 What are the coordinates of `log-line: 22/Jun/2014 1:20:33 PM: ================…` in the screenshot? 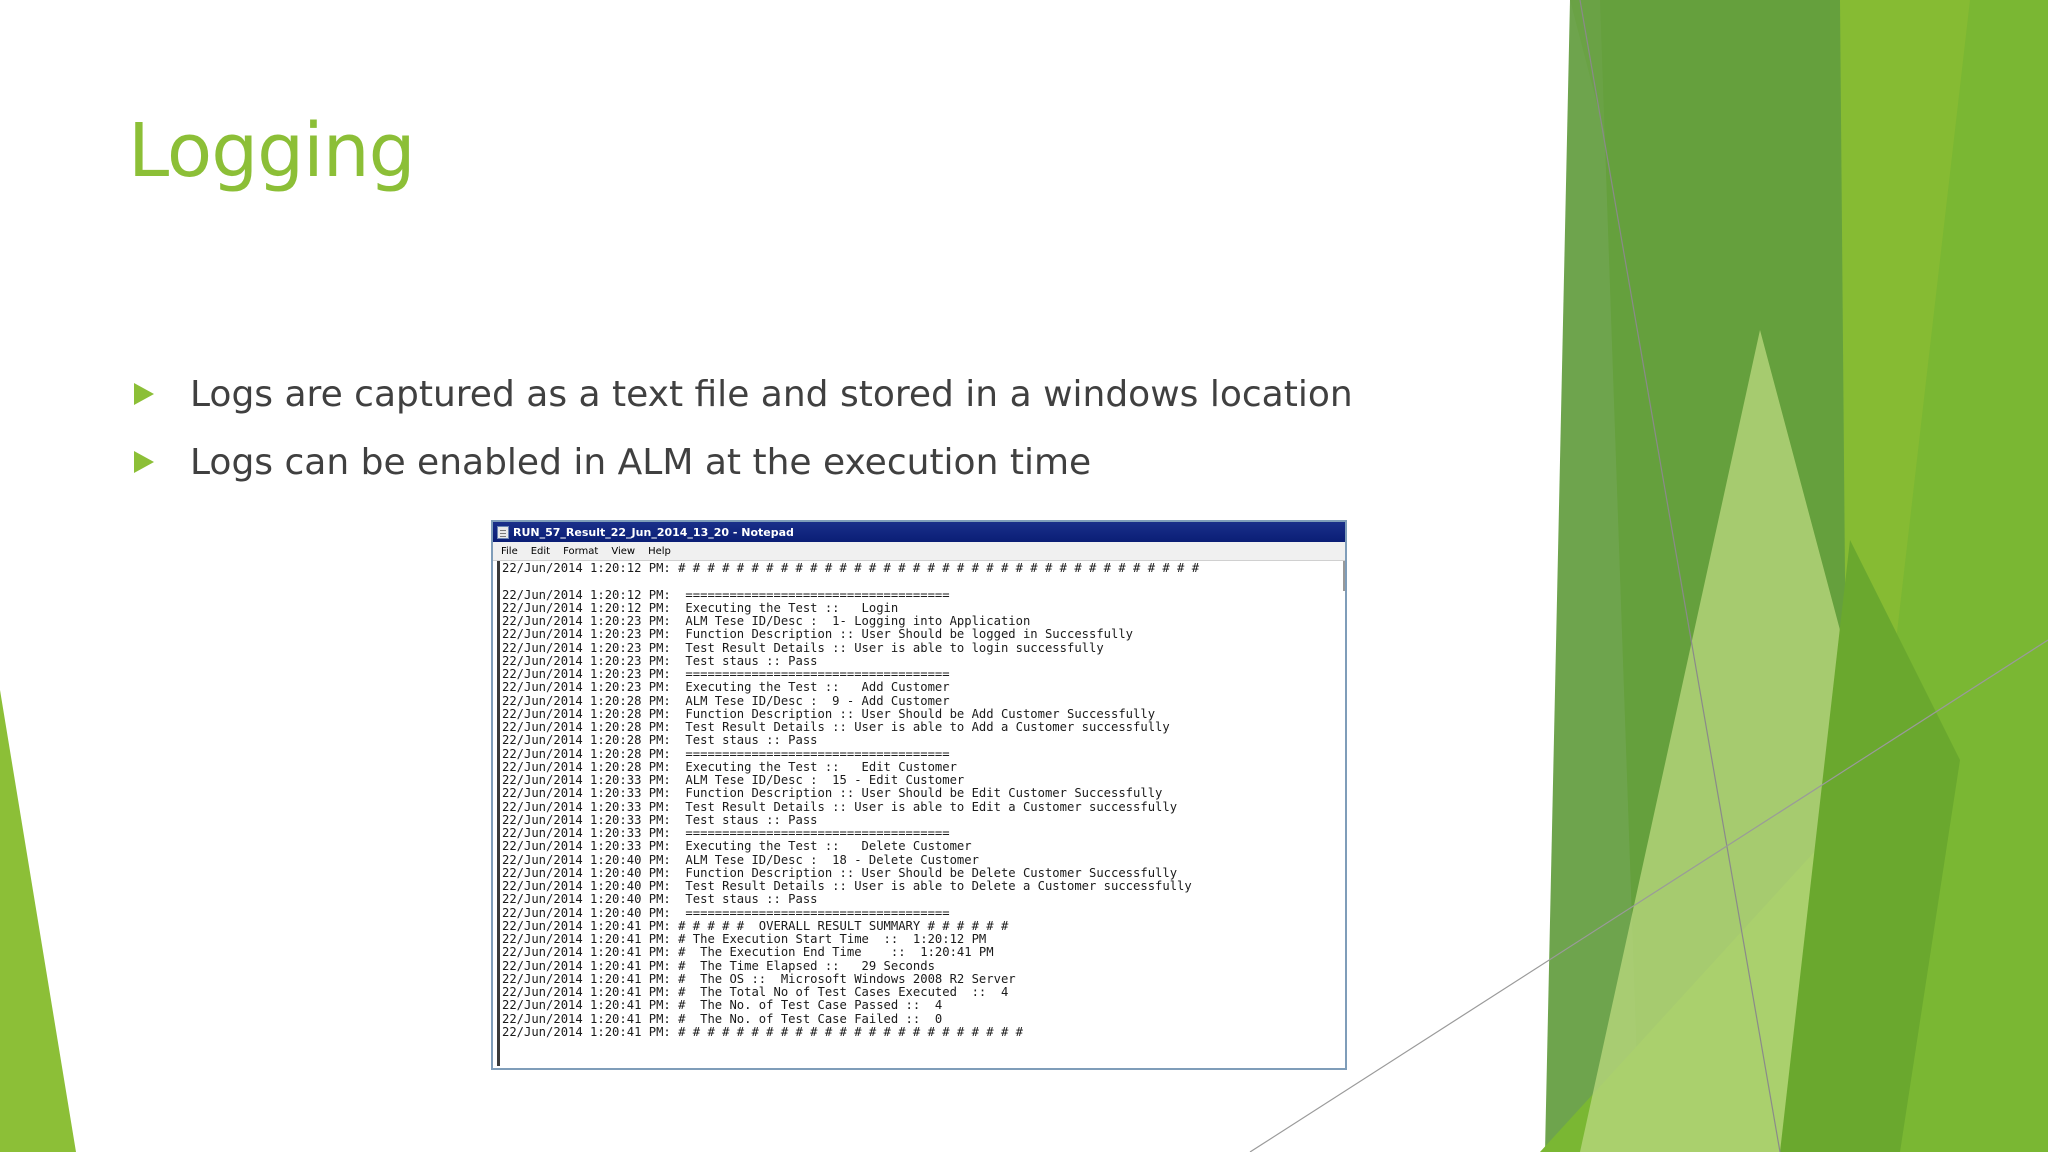 It's located at (726, 833).